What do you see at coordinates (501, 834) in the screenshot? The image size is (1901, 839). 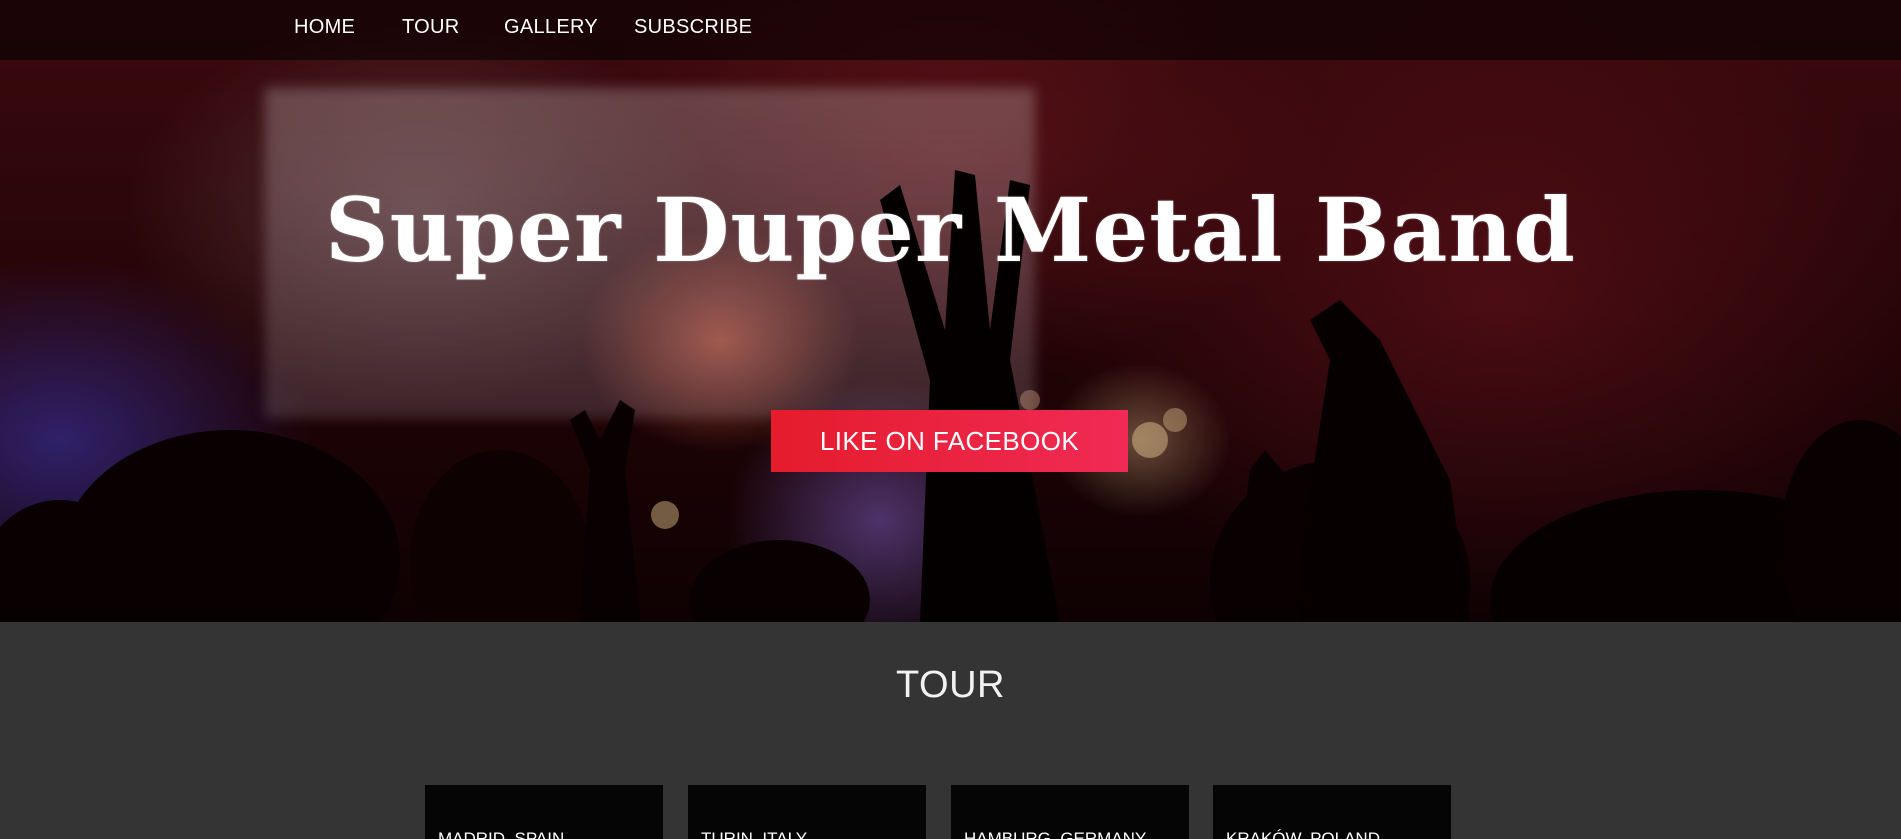 I see `tour-card-city: MADRID, SPAIN` at bounding box center [501, 834].